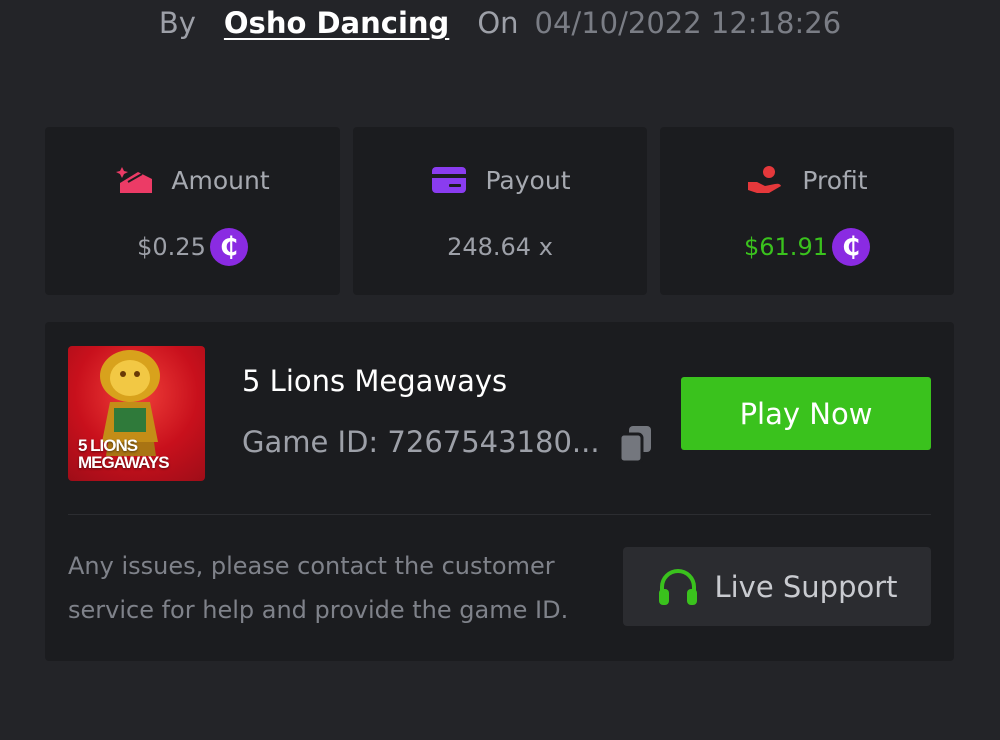 The width and height of the screenshot is (1000, 740). What do you see at coordinates (124, 462) in the screenshot?
I see `thumb-subtitle: MEGAWAYS` at bounding box center [124, 462].